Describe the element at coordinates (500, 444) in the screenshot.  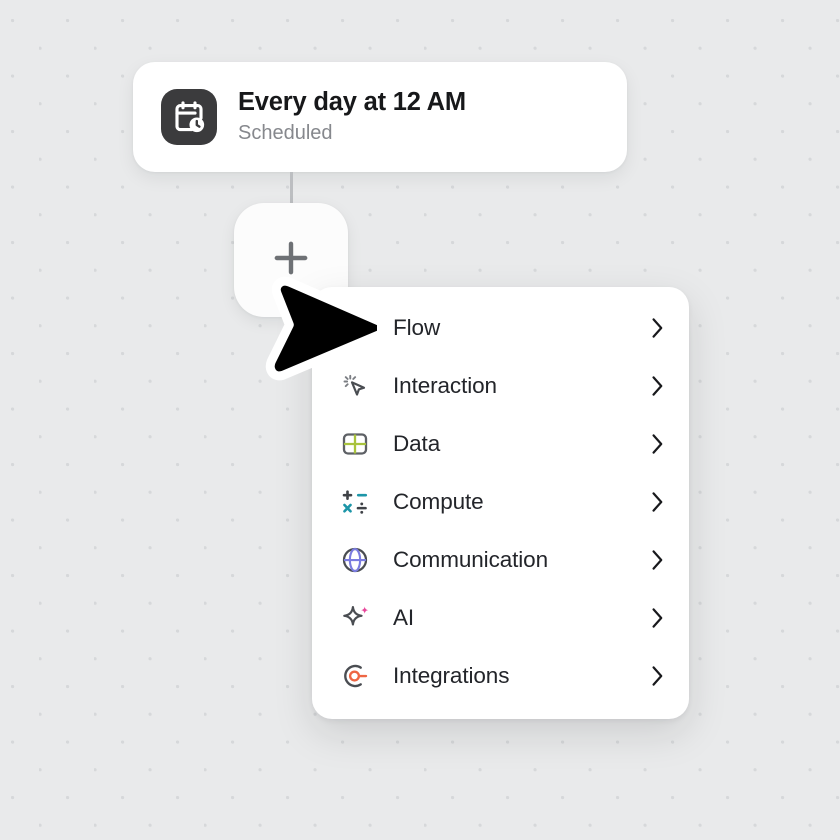
I see `menu-item-data: Data` at that location.